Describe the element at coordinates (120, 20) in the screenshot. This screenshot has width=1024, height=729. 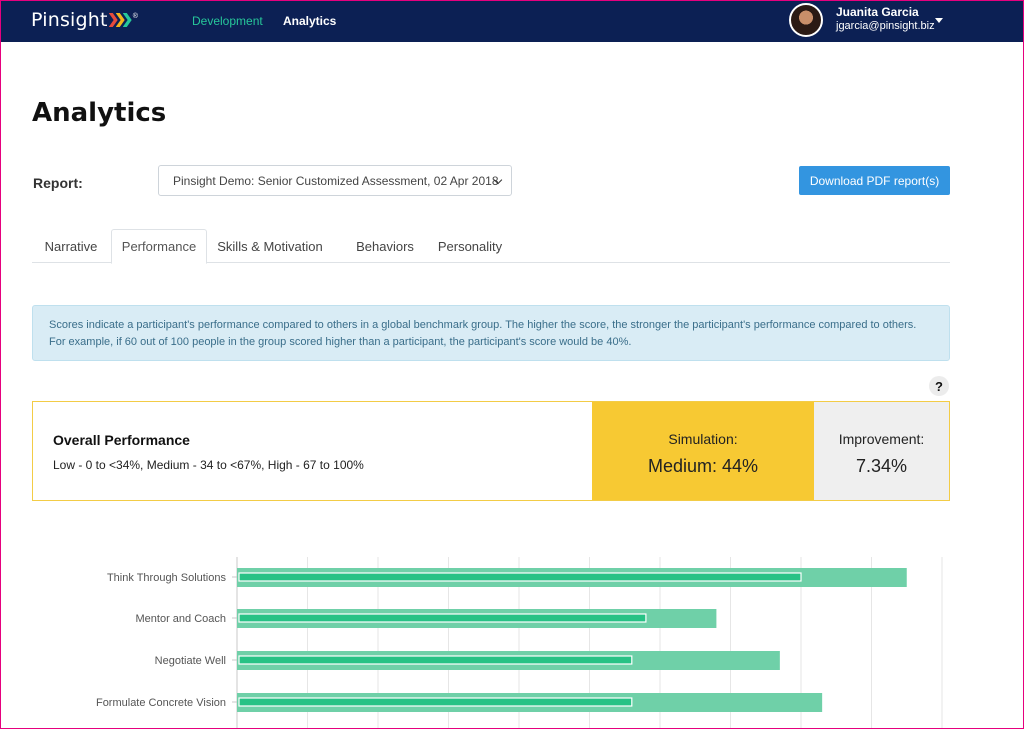
I see `logo-chevrons-icon` at that location.